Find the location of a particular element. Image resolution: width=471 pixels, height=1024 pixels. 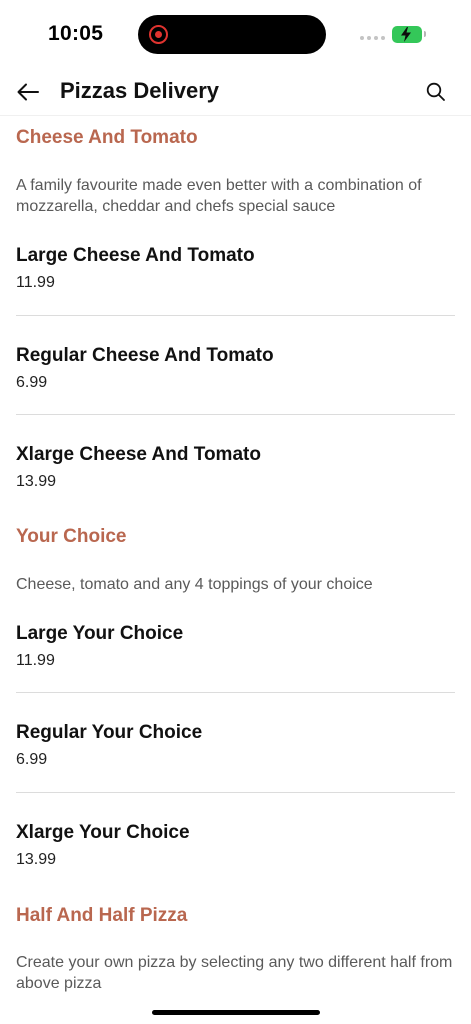

category-title: Your Choice is located at coordinates (71, 536).